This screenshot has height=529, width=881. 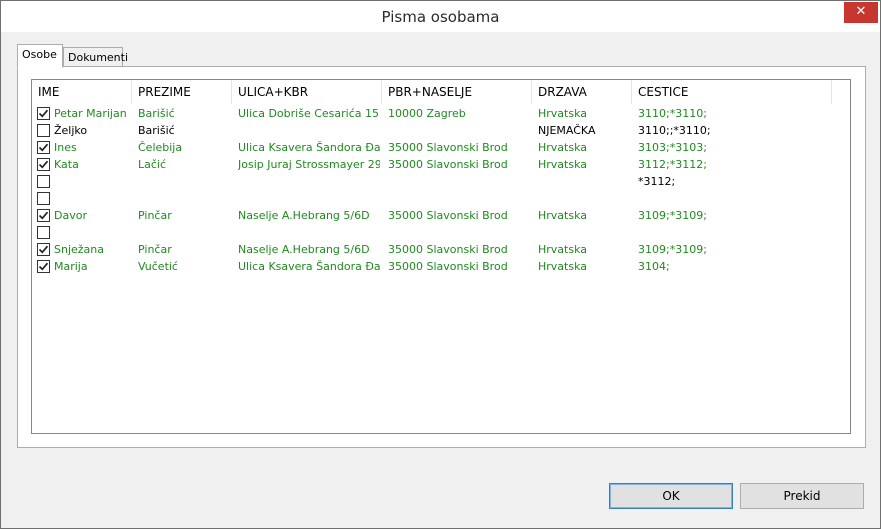 I want to click on tab-dokumenti-label: Dokumenti, so click(x=98, y=57).